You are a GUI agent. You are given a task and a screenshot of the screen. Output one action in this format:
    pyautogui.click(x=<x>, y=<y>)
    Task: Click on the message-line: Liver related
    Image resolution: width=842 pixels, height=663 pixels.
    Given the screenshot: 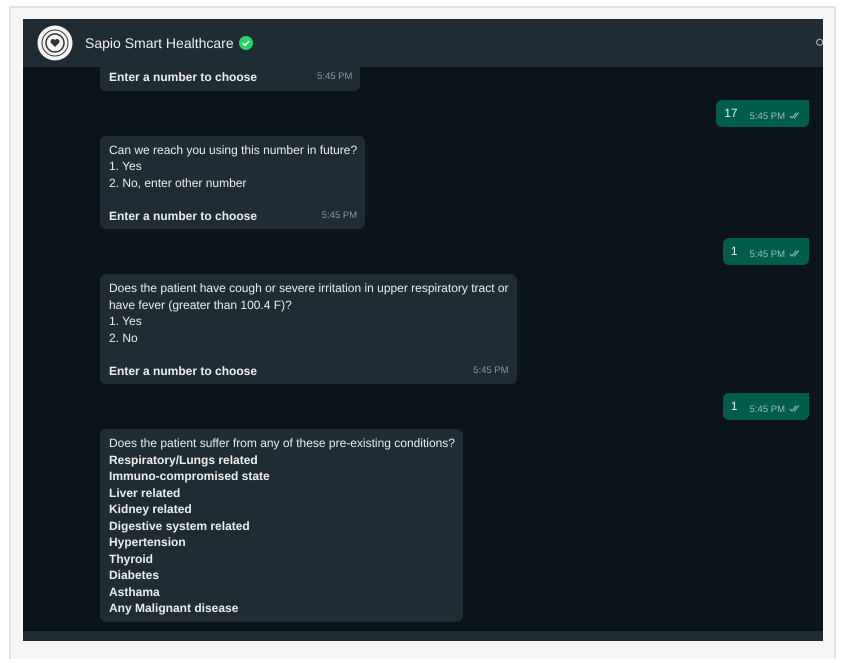 What is the action you would take?
    pyautogui.click(x=145, y=492)
    